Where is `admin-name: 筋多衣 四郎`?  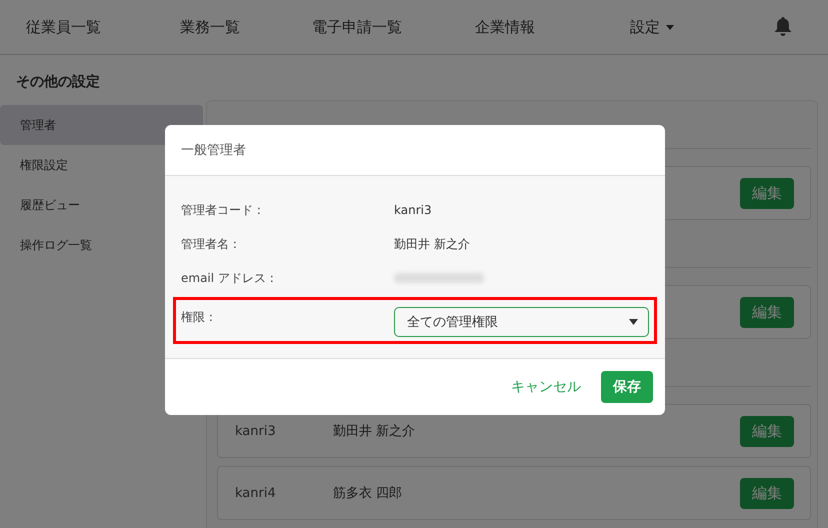
admin-name: 筋多衣 四郎 is located at coordinates (367, 493).